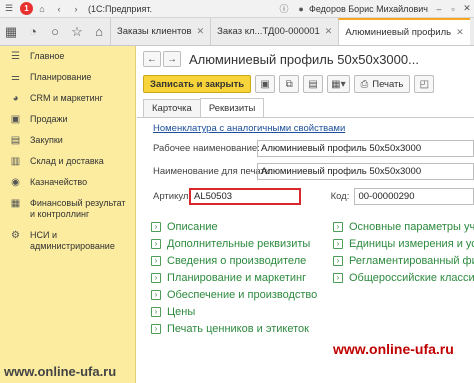 The height and width of the screenshot is (383, 474). Describe the element at coordinates (213, 171) in the screenshot. I see `print-name-label: Наименование для печати:` at that location.